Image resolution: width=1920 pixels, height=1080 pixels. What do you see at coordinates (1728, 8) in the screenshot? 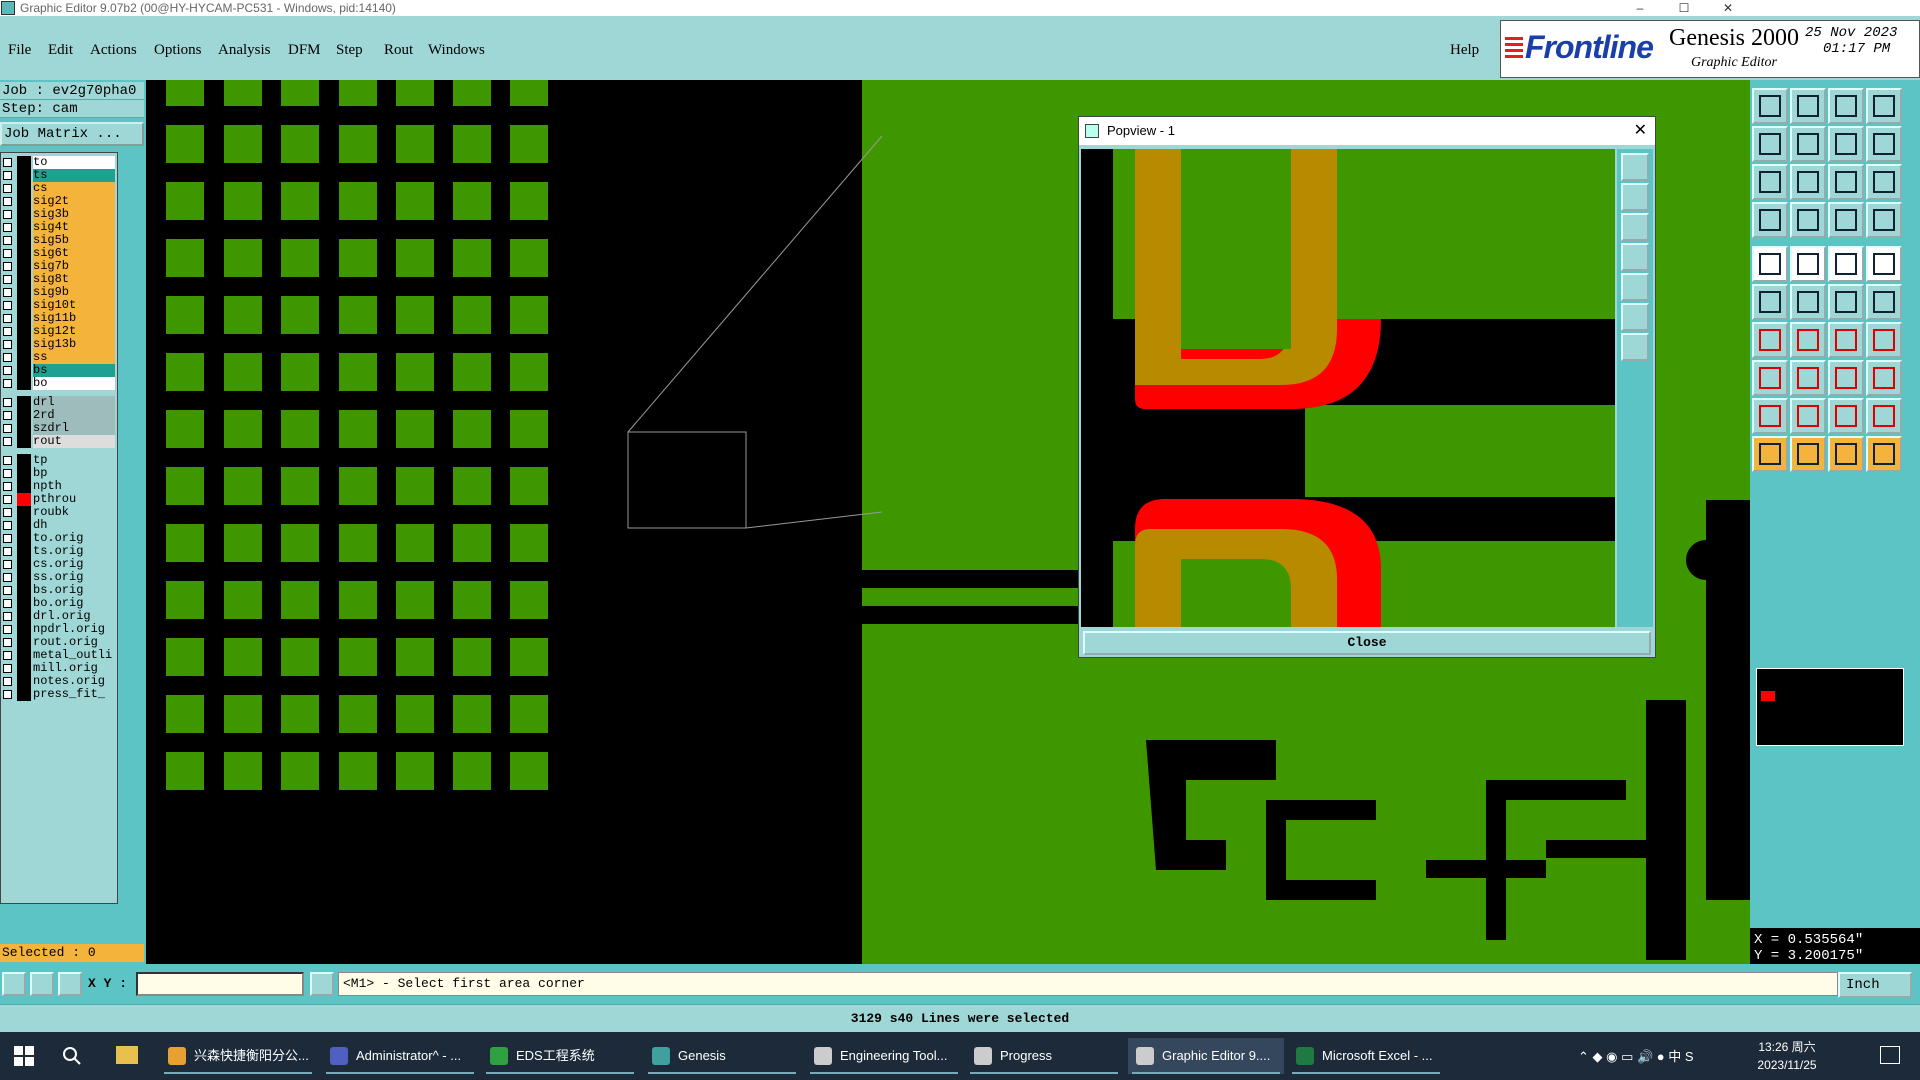
I see `close-window-button: ✕` at bounding box center [1728, 8].